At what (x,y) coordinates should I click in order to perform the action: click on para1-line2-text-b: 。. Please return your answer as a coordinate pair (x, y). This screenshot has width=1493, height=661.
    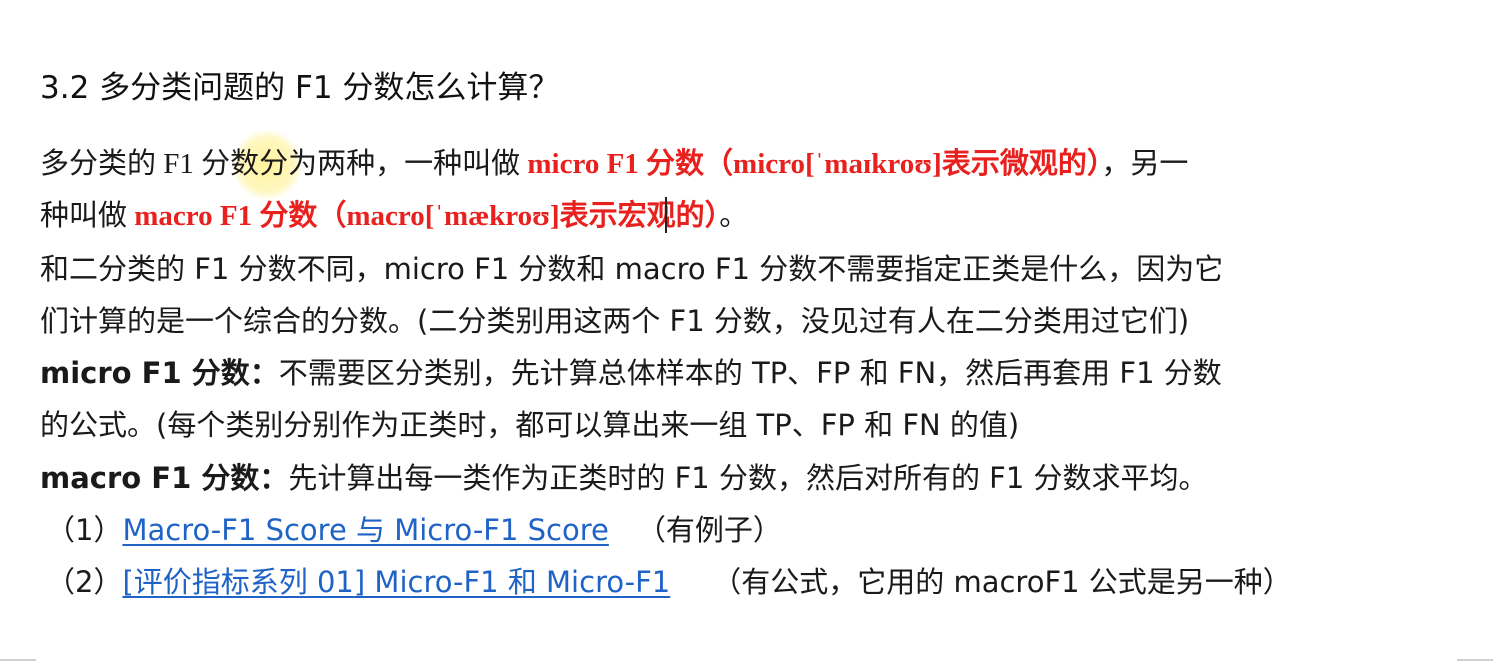
    Looking at the image, I should click on (734, 216).